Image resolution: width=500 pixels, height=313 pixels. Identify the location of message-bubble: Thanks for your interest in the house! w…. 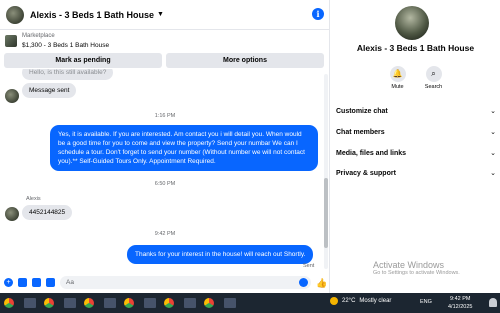
(220, 254).